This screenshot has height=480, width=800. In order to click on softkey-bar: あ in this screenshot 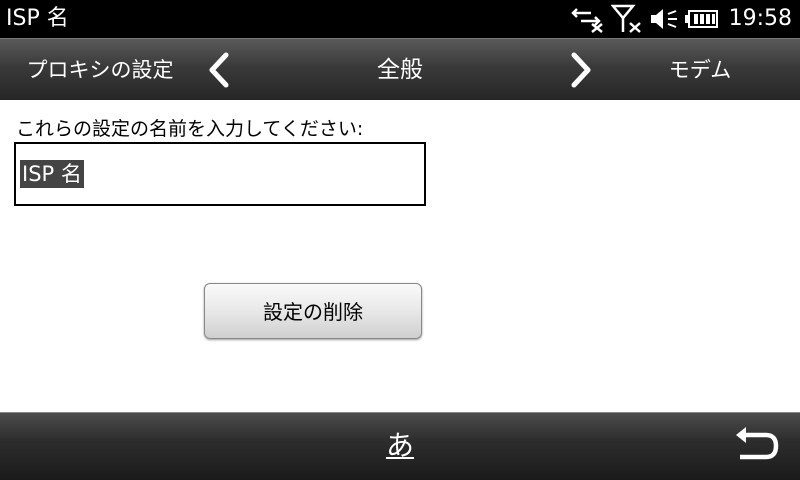, I will do `click(400, 446)`.